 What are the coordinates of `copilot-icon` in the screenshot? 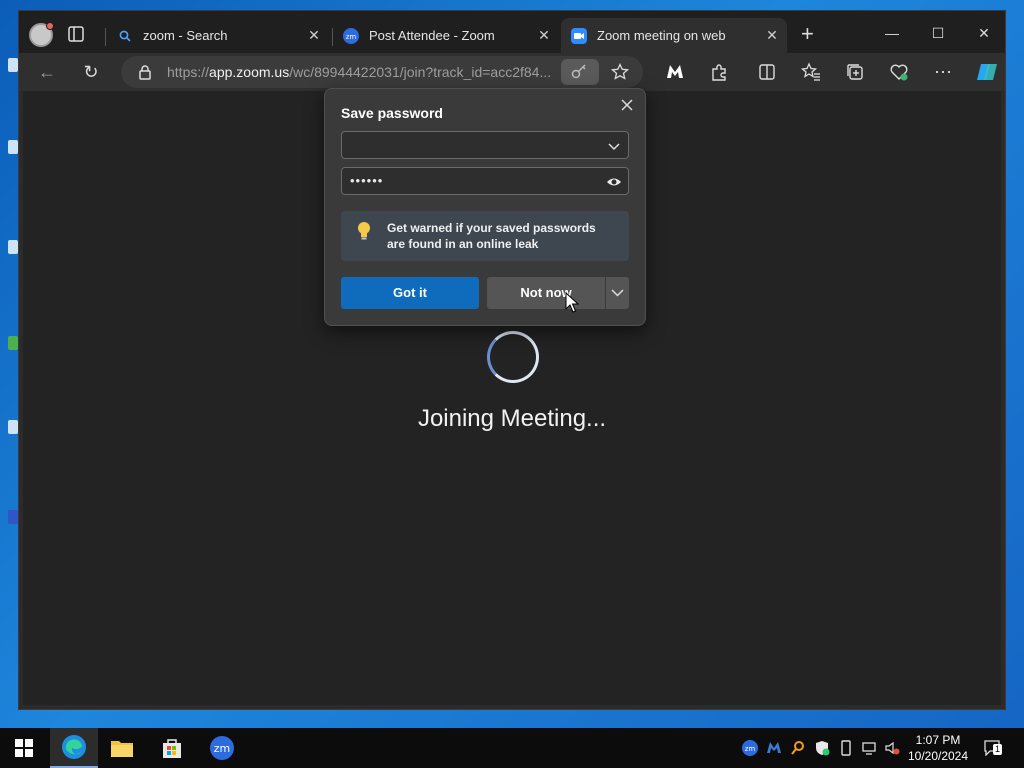 It's located at (987, 72).